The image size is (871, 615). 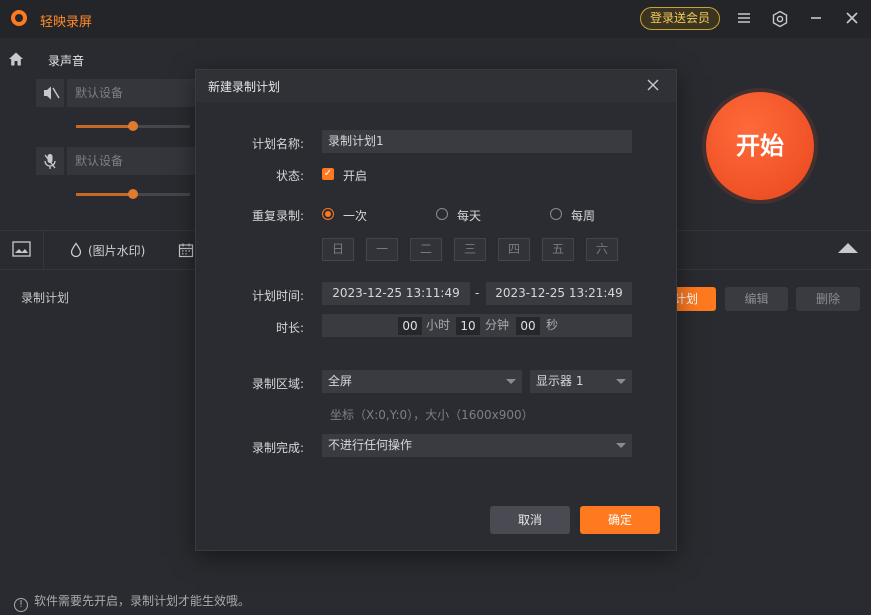 I want to click on title-bar: 轻映录屏 登录送会员, so click(x=435, y=19).